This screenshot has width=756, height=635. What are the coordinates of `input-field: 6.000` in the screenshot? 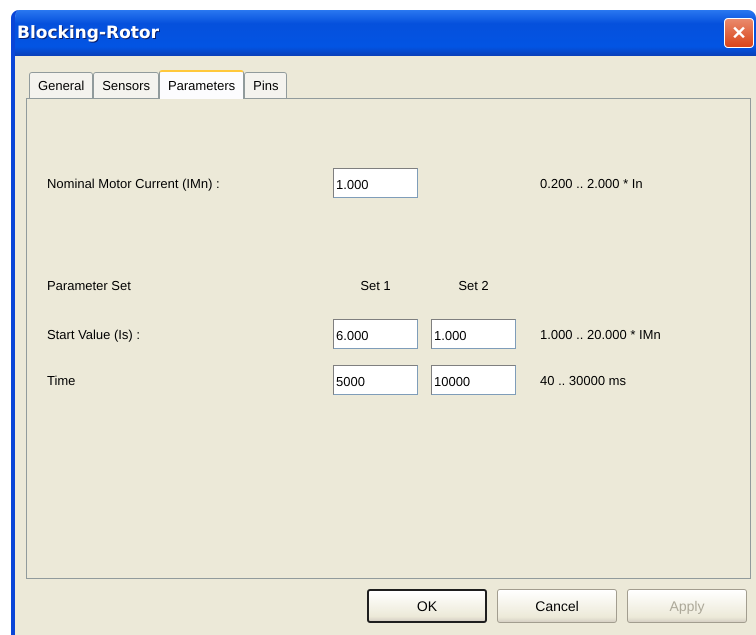 It's located at (375, 334).